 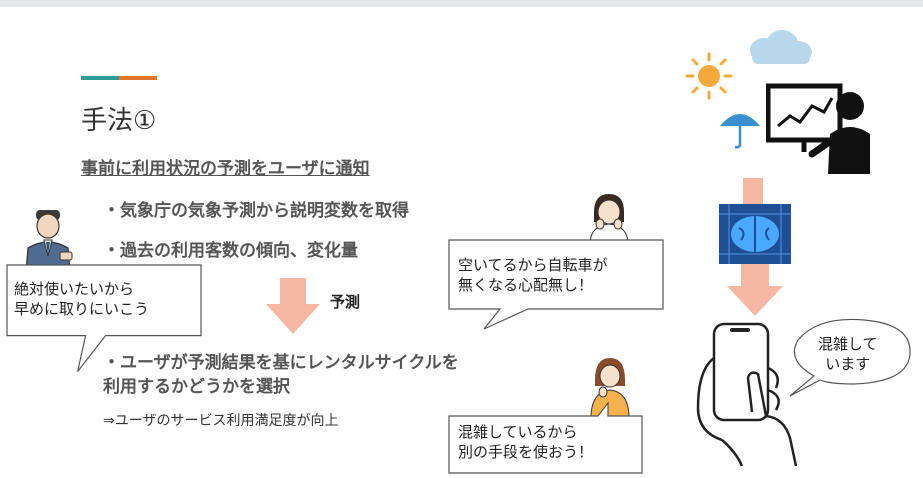 I want to click on bullet-history: ・過去の利用客数の傾向、変化量, so click(x=230, y=251).